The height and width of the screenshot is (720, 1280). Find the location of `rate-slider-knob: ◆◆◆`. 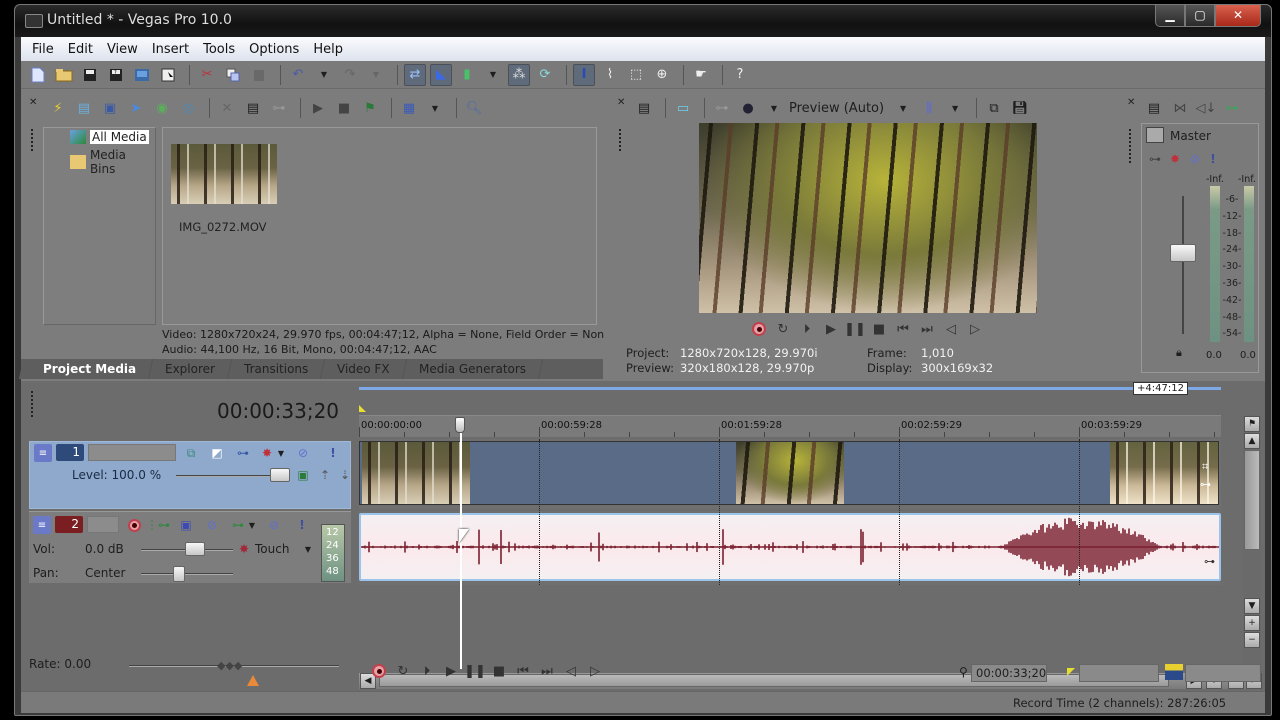

rate-slider-knob: ◆◆◆ is located at coordinates (229, 665).